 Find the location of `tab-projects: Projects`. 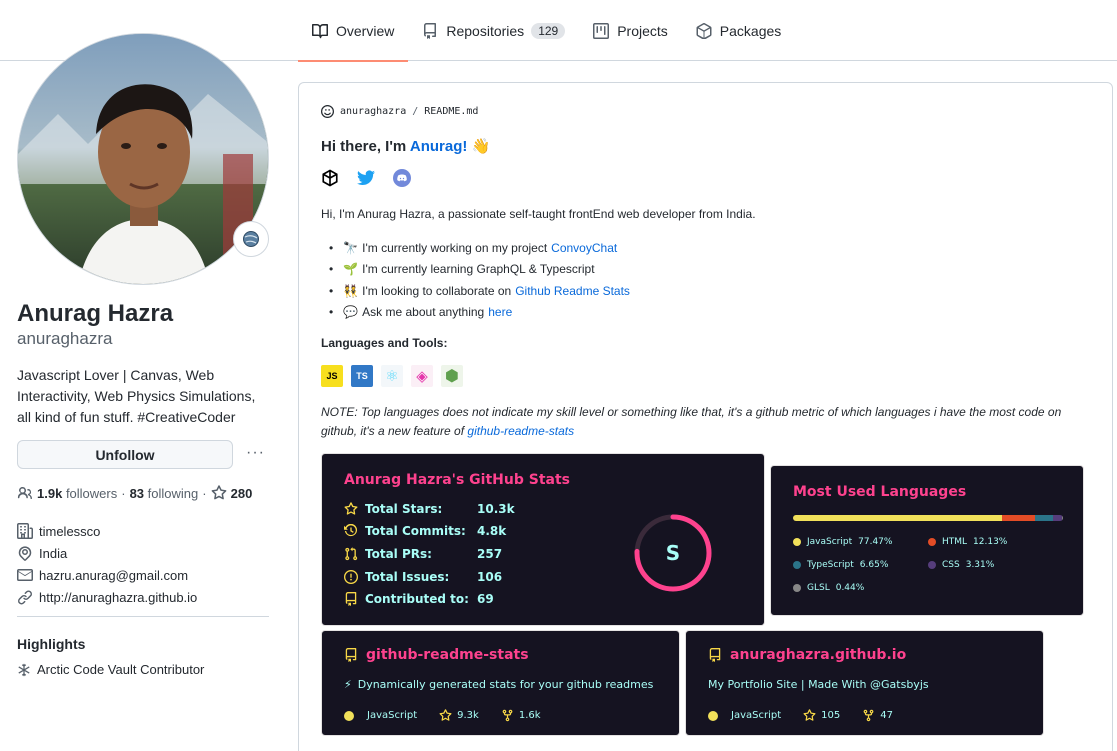

tab-projects: Projects is located at coordinates (630, 30).